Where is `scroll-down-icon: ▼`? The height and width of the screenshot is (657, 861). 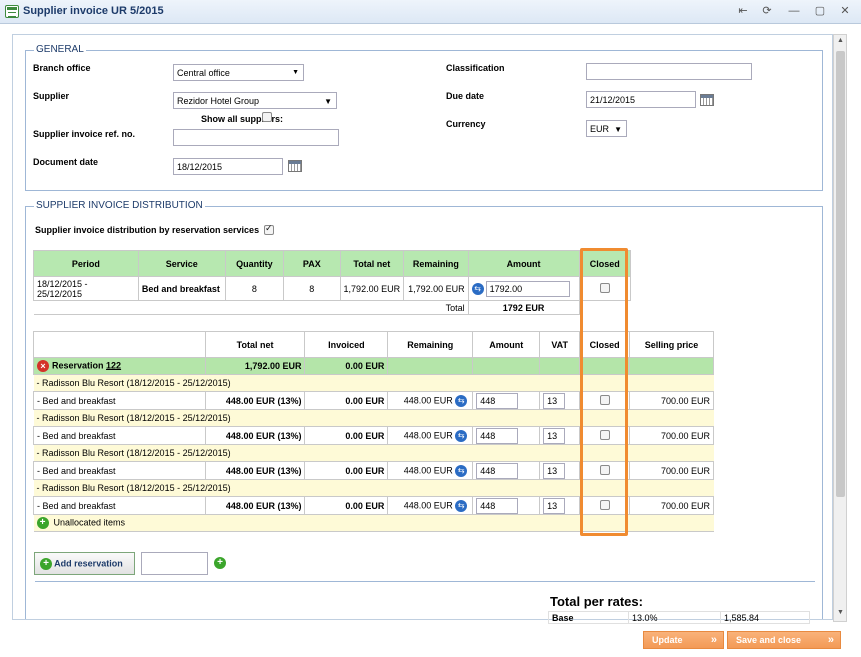
scroll-down-icon: ▼ is located at coordinates (840, 614).